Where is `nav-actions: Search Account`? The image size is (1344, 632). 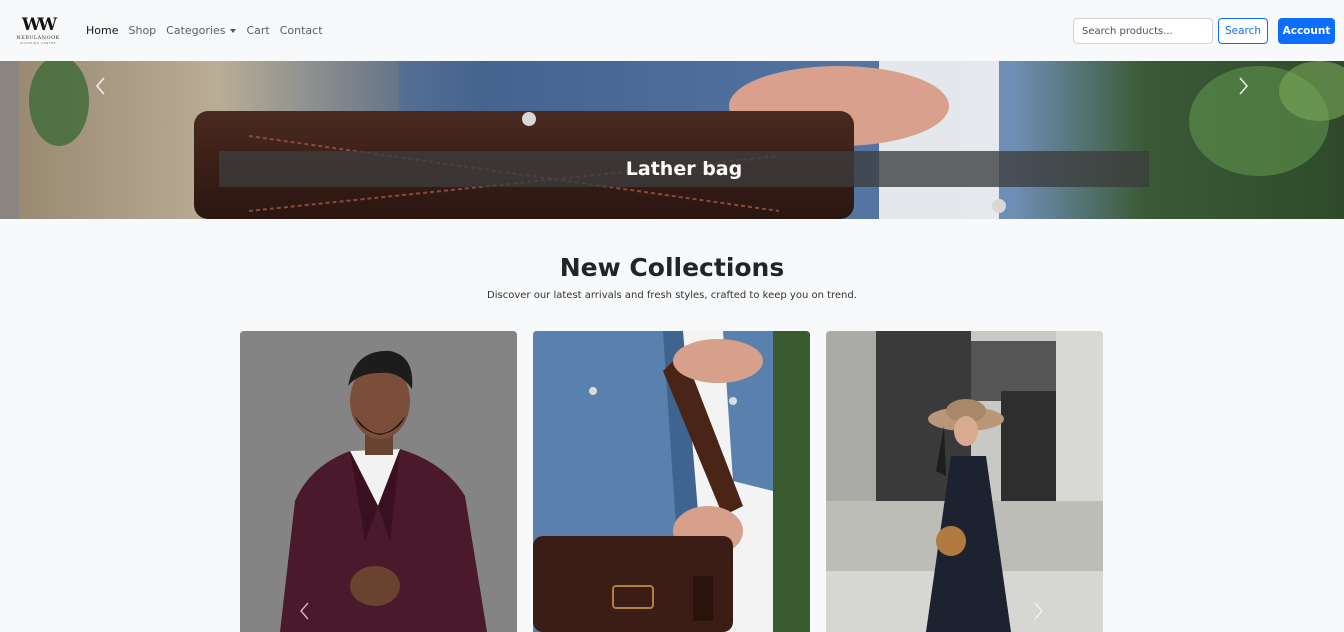 nav-actions: Search Account is located at coordinates (1204, 31).